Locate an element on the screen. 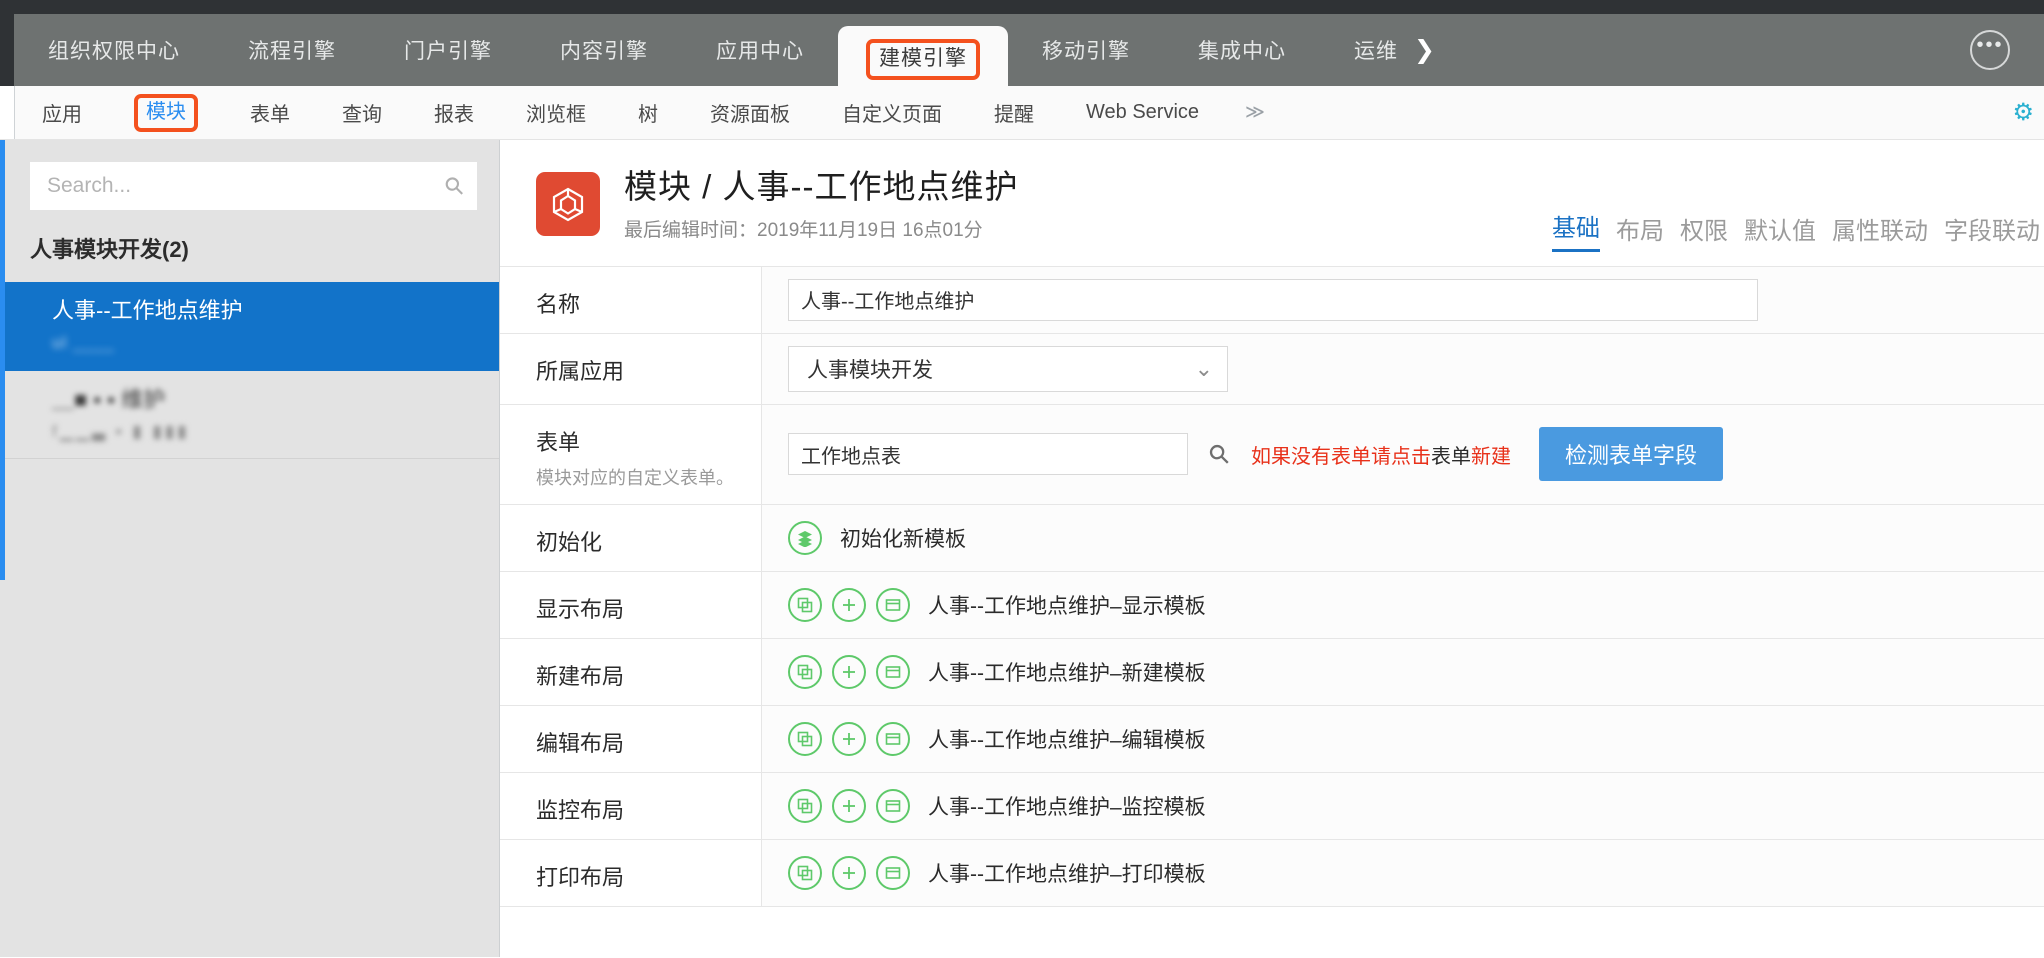  tab-property-link: 属性联动 is located at coordinates (1880, 231).